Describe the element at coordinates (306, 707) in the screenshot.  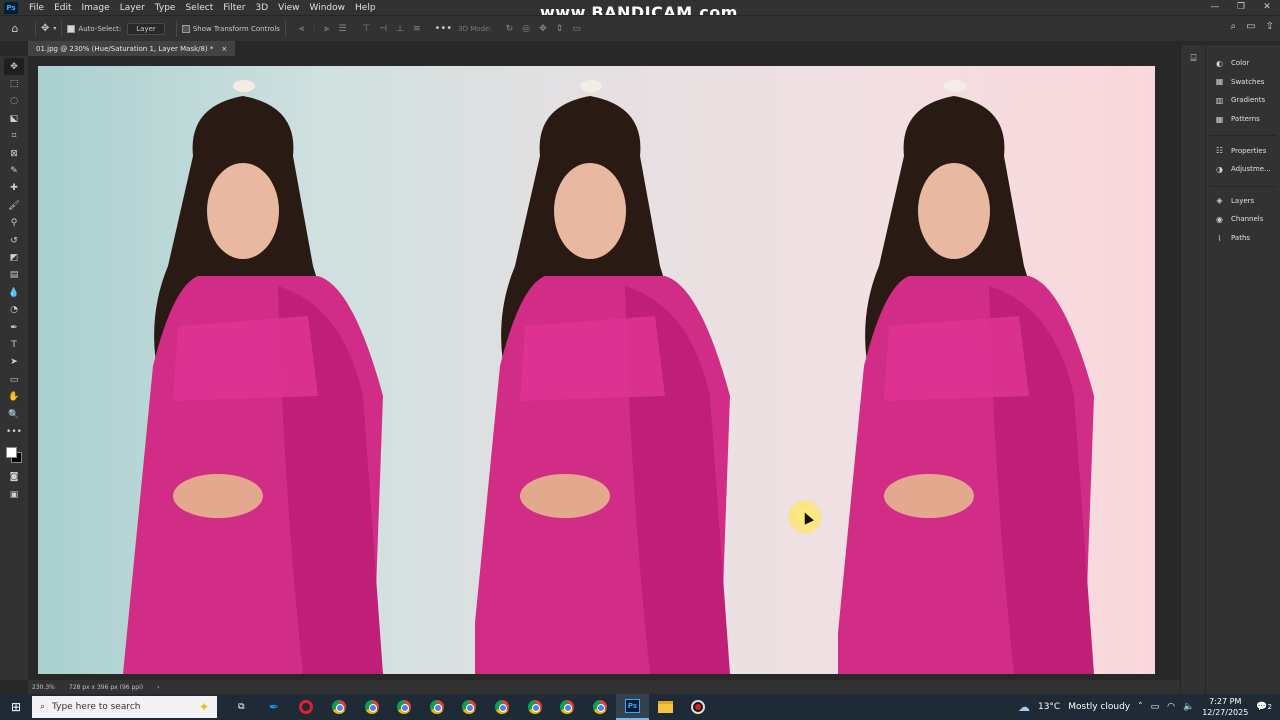
I see `taskbar-opera` at that location.